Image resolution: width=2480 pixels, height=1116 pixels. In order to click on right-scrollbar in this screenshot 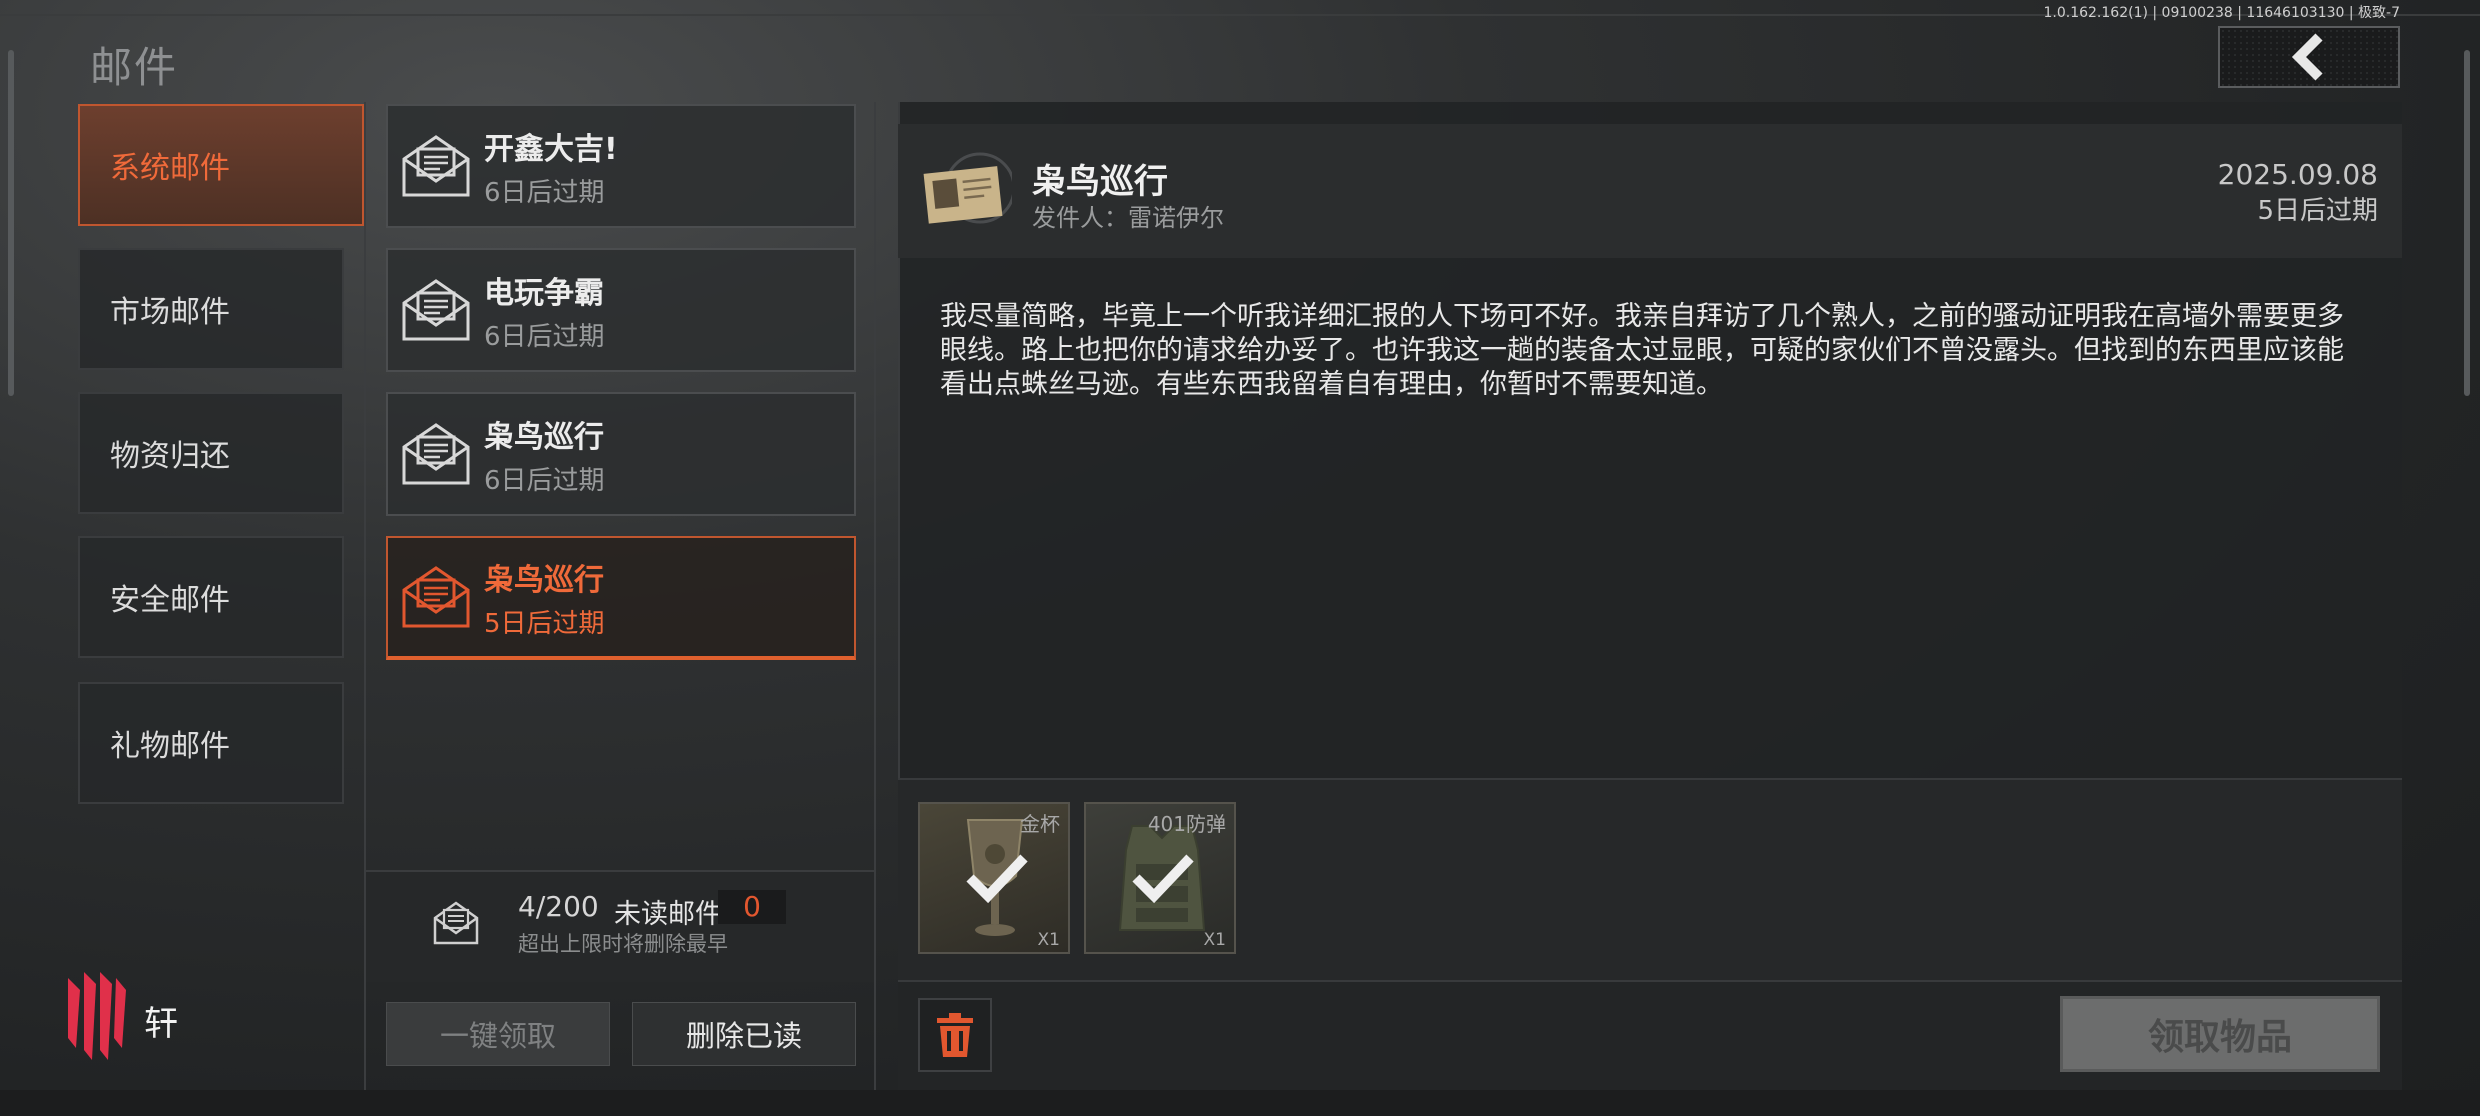, I will do `click(2467, 223)`.